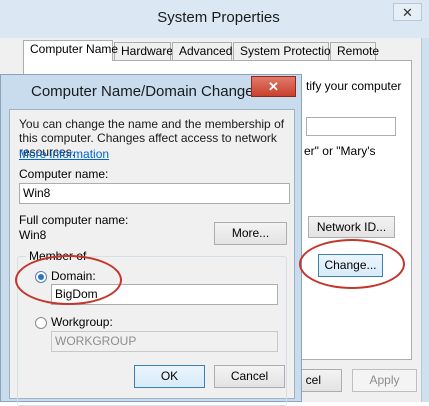  What do you see at coordinates (82, 322) in the screenshot?
I see `workgroup-label: Workgroup:` at bounding box center [82, 322].